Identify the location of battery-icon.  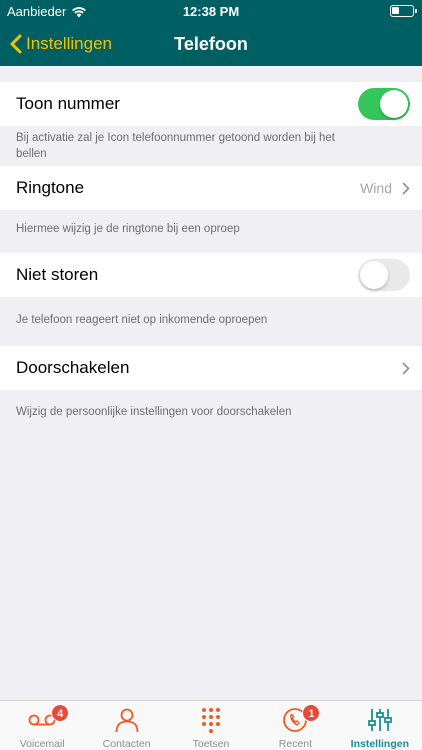
(403, 11).